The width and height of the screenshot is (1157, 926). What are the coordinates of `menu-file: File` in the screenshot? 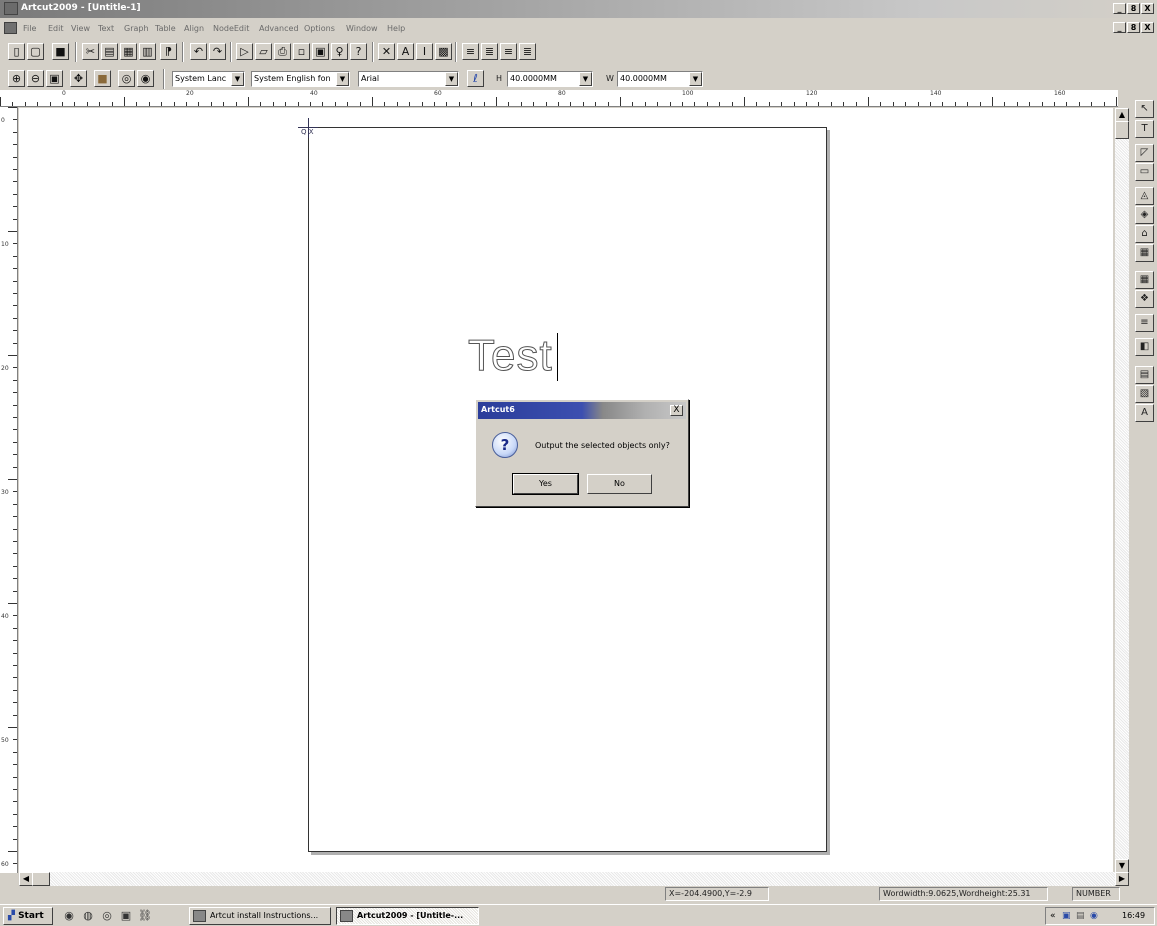 It's located at (29, 28).